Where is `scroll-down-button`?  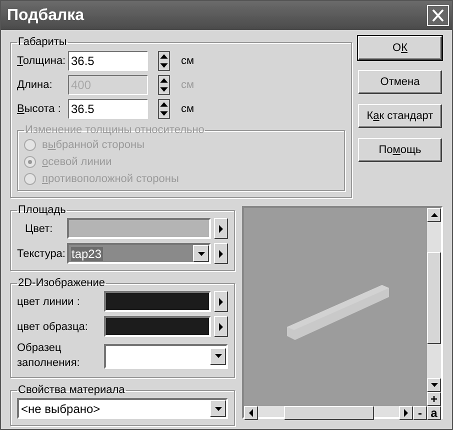 scroll-down-button is located at coordinates (434, 385).